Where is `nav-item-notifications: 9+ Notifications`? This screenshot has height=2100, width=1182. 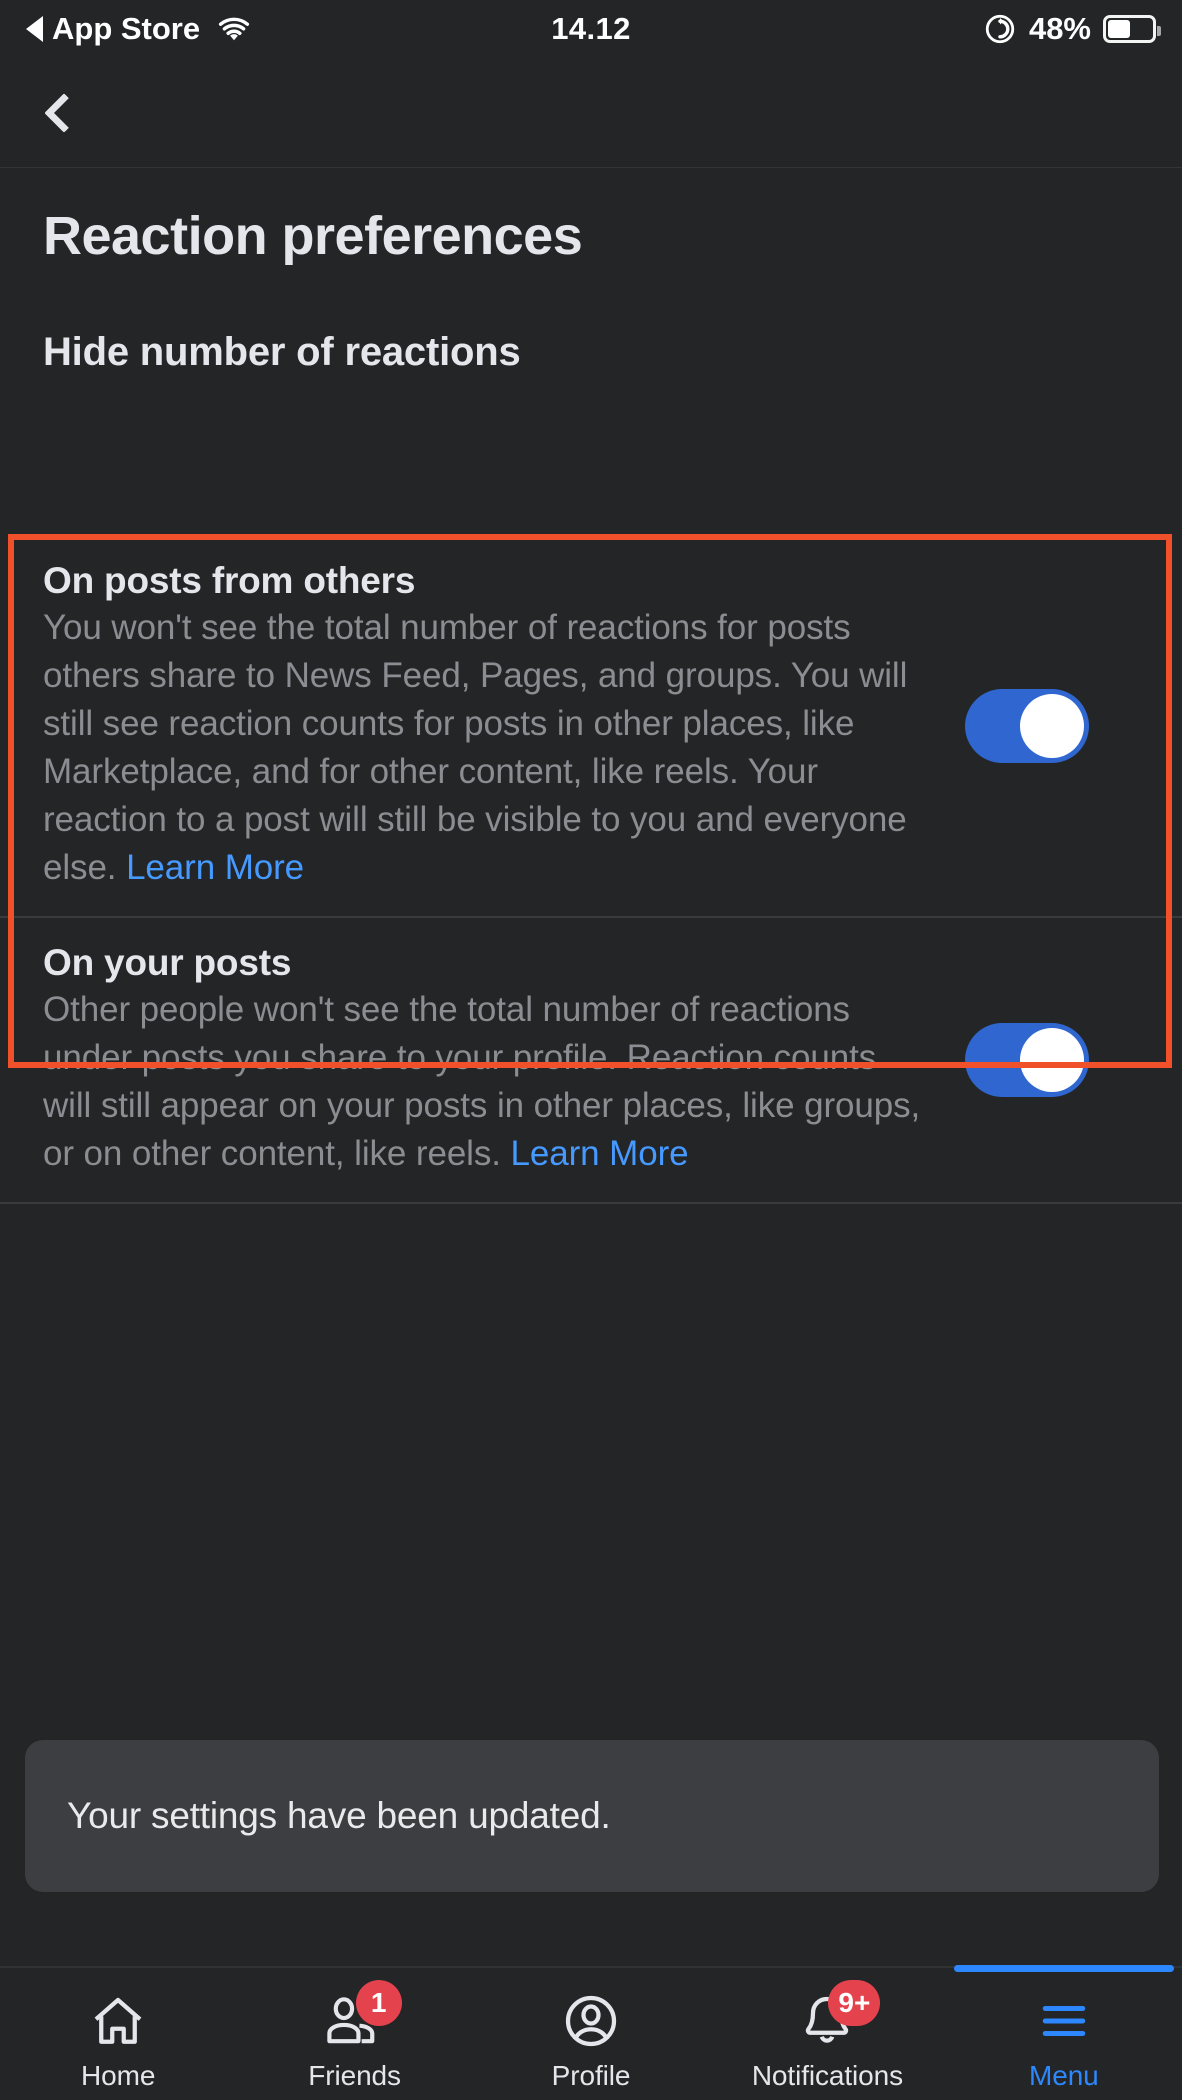
nav-item-notifications: 9+ Notifications is located at coordinates (827, 2034).